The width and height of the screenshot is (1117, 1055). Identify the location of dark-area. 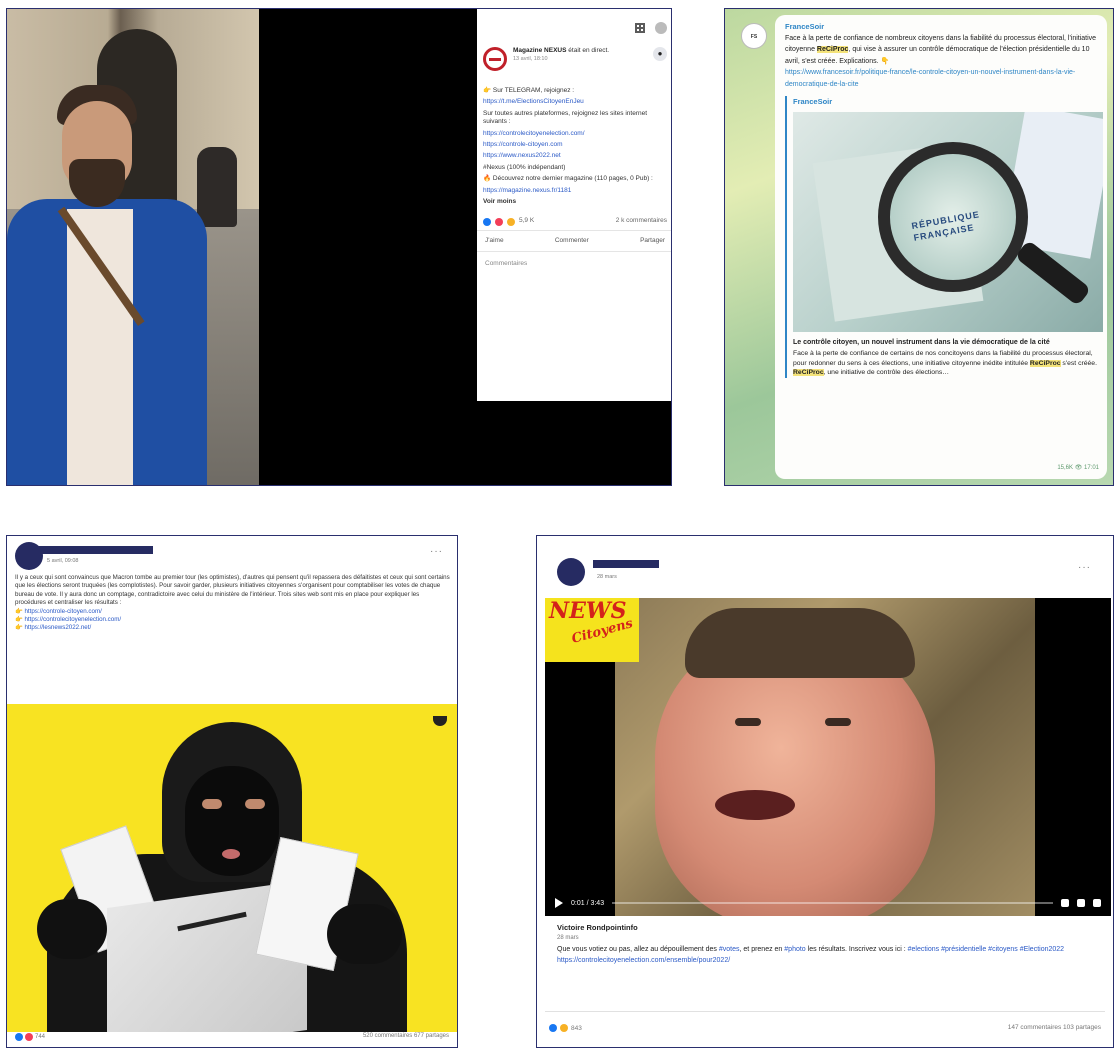
(574, 443).